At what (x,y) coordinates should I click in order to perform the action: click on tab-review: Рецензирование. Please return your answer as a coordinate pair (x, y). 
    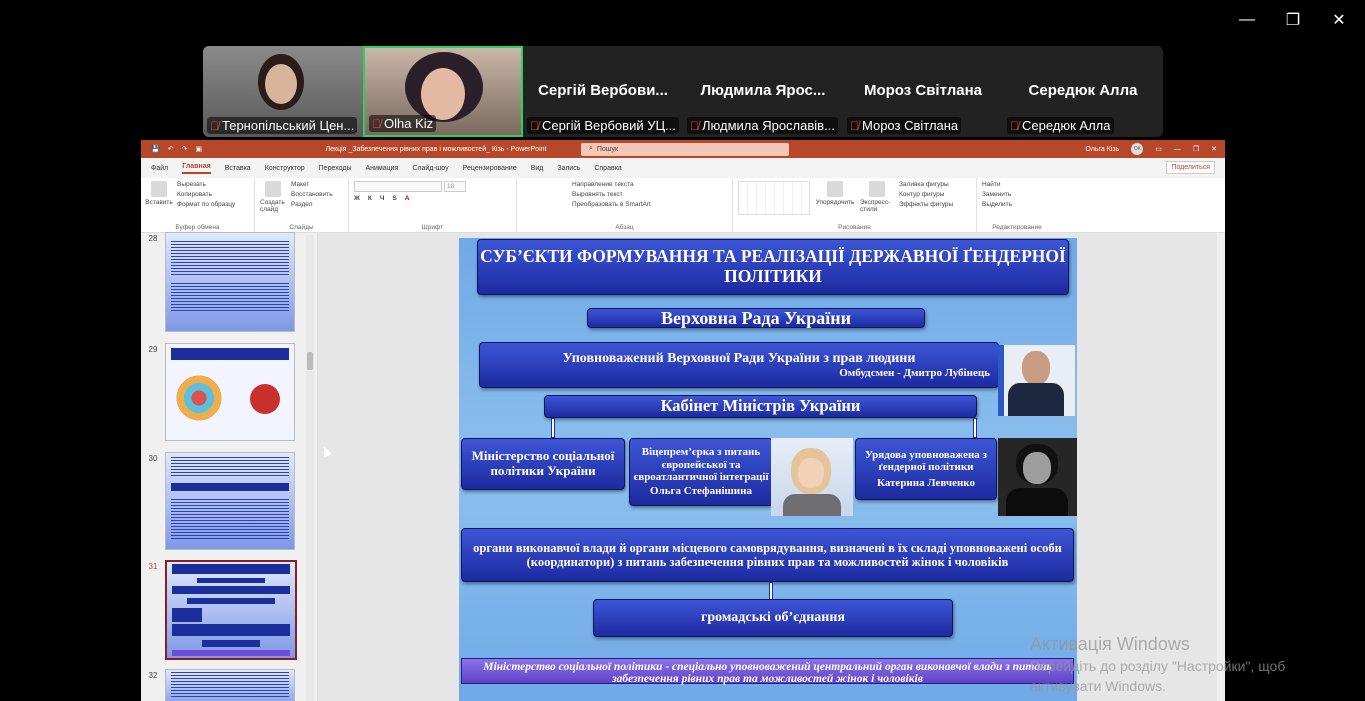
    Looking at the image, I should click on (490, 168).